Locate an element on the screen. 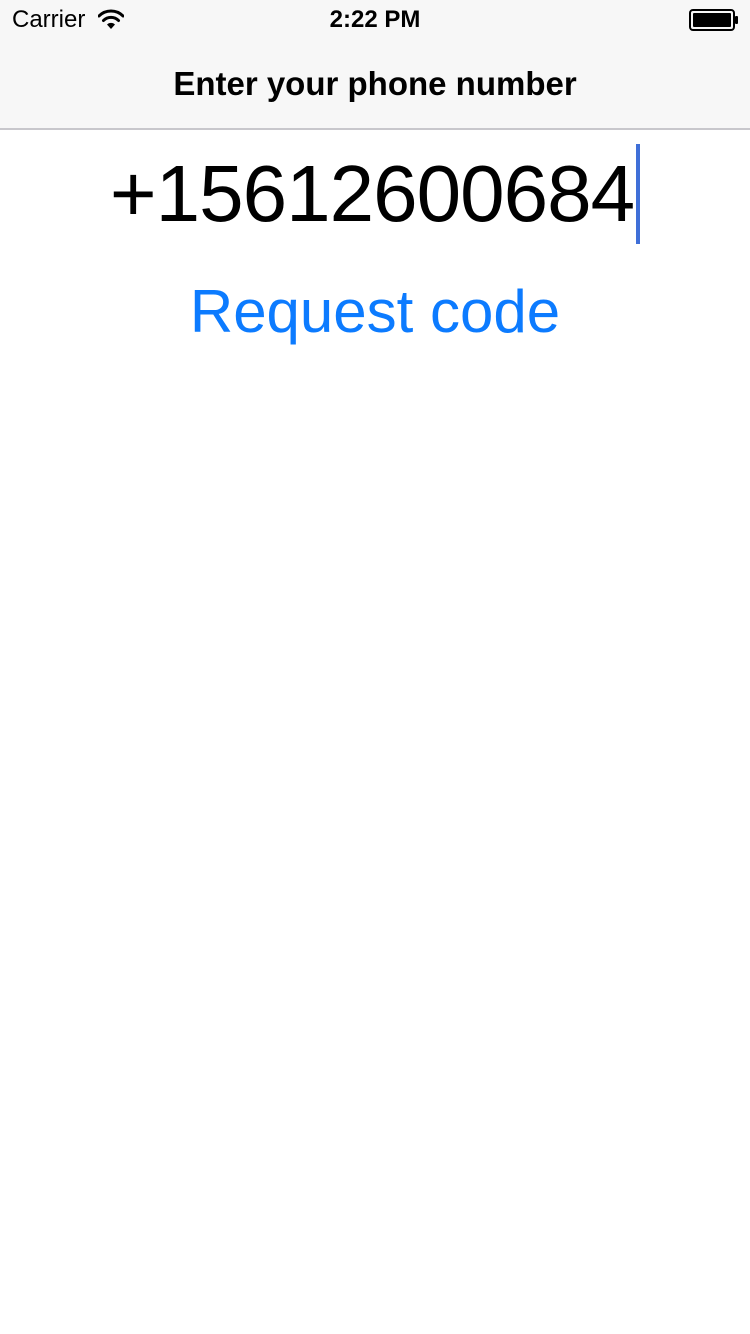  text-cursor is located at coordinates (638, 194).